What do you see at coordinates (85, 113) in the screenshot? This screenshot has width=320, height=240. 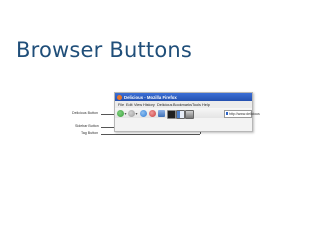 I see `delicious-button-callout: Delicious Button` at bounding box center [85, 113].